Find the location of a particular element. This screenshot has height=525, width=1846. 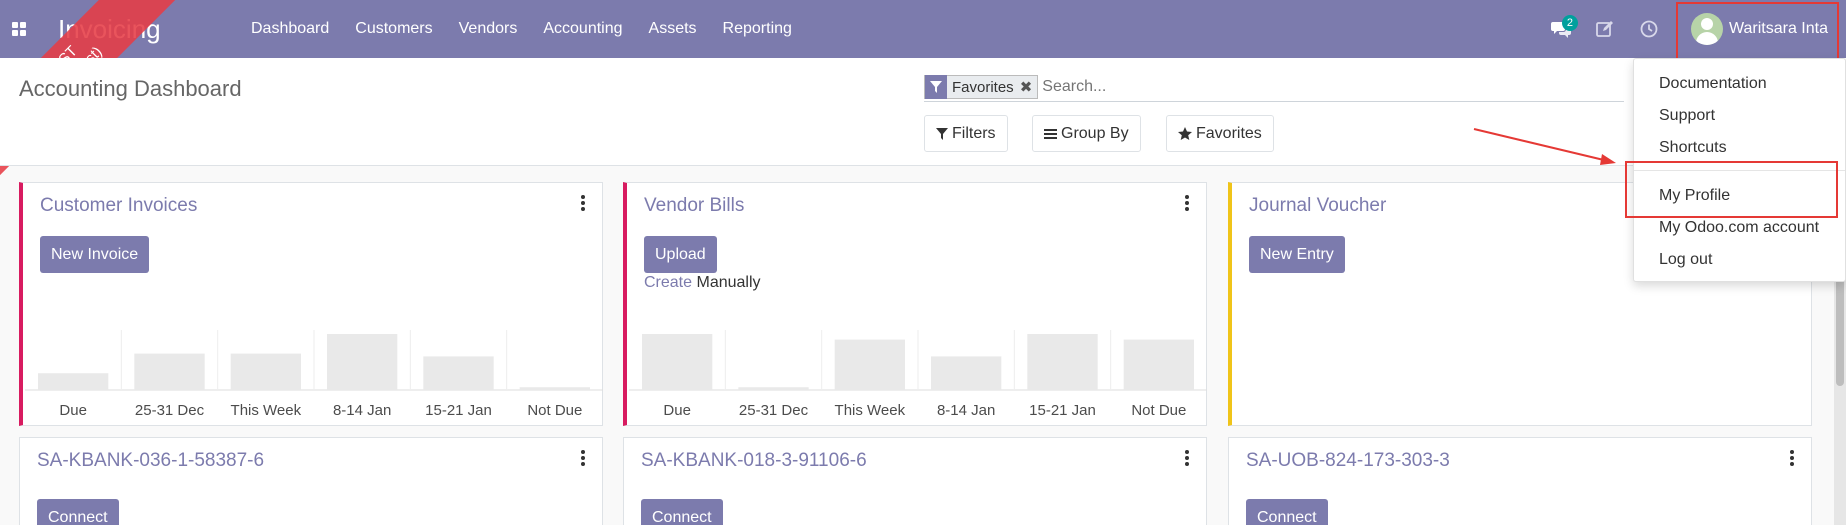

menu-item-shortcuts: Shortcuts is located at coordinates (1693, 148).